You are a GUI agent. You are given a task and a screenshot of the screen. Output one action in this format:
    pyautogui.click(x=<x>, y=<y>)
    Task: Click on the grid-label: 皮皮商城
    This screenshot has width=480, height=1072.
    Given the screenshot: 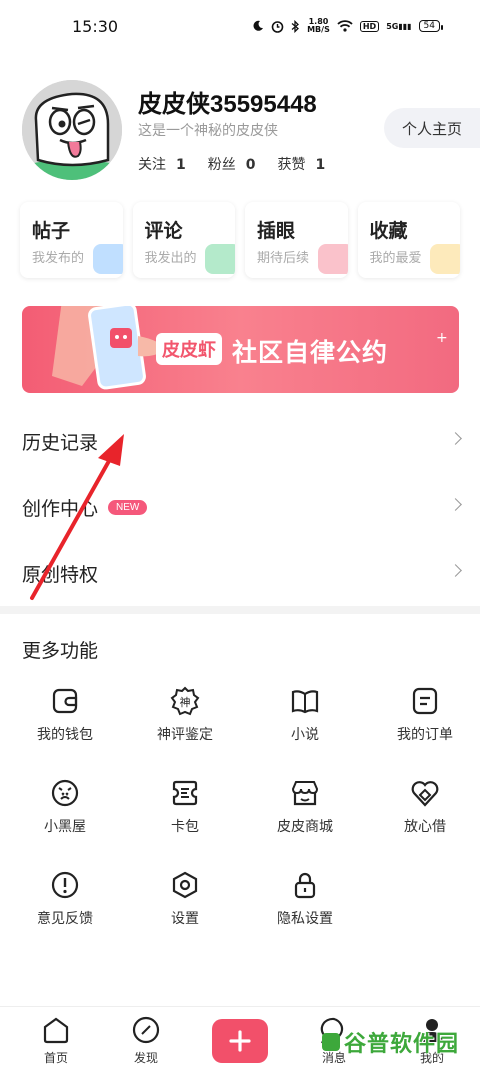 What is the action you would take?
    pyautogui.click(x=305, y=827)
    